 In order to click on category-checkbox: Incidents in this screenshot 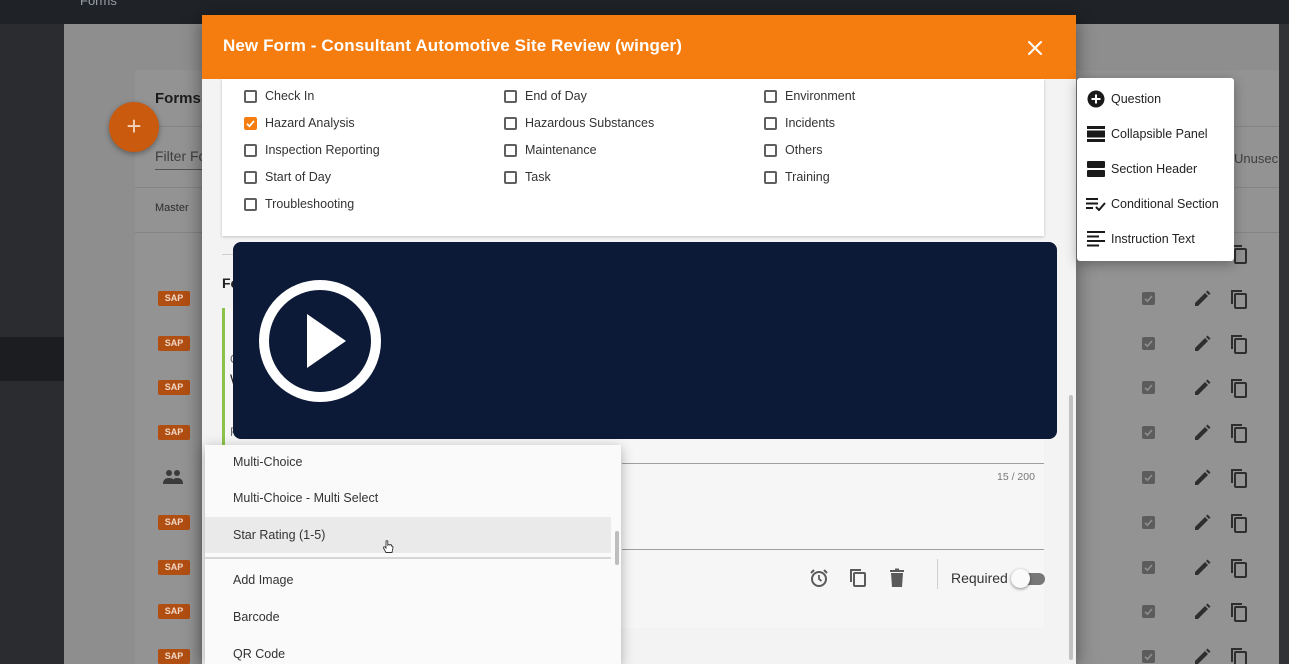, I will do `click(799, 123)`.